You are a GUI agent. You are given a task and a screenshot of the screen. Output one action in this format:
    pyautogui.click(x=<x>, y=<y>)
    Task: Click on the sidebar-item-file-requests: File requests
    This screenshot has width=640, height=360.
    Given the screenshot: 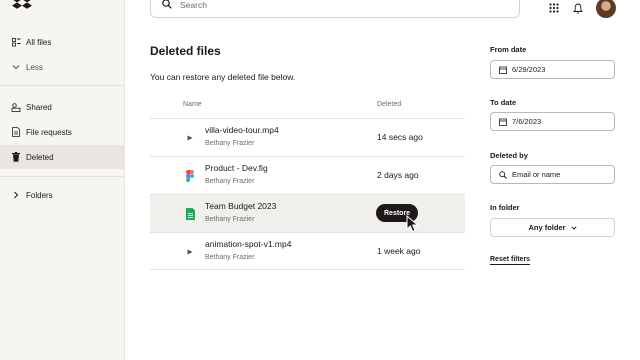 What is the action you would take?
    pyautogui.click(x=62, y=132)
    